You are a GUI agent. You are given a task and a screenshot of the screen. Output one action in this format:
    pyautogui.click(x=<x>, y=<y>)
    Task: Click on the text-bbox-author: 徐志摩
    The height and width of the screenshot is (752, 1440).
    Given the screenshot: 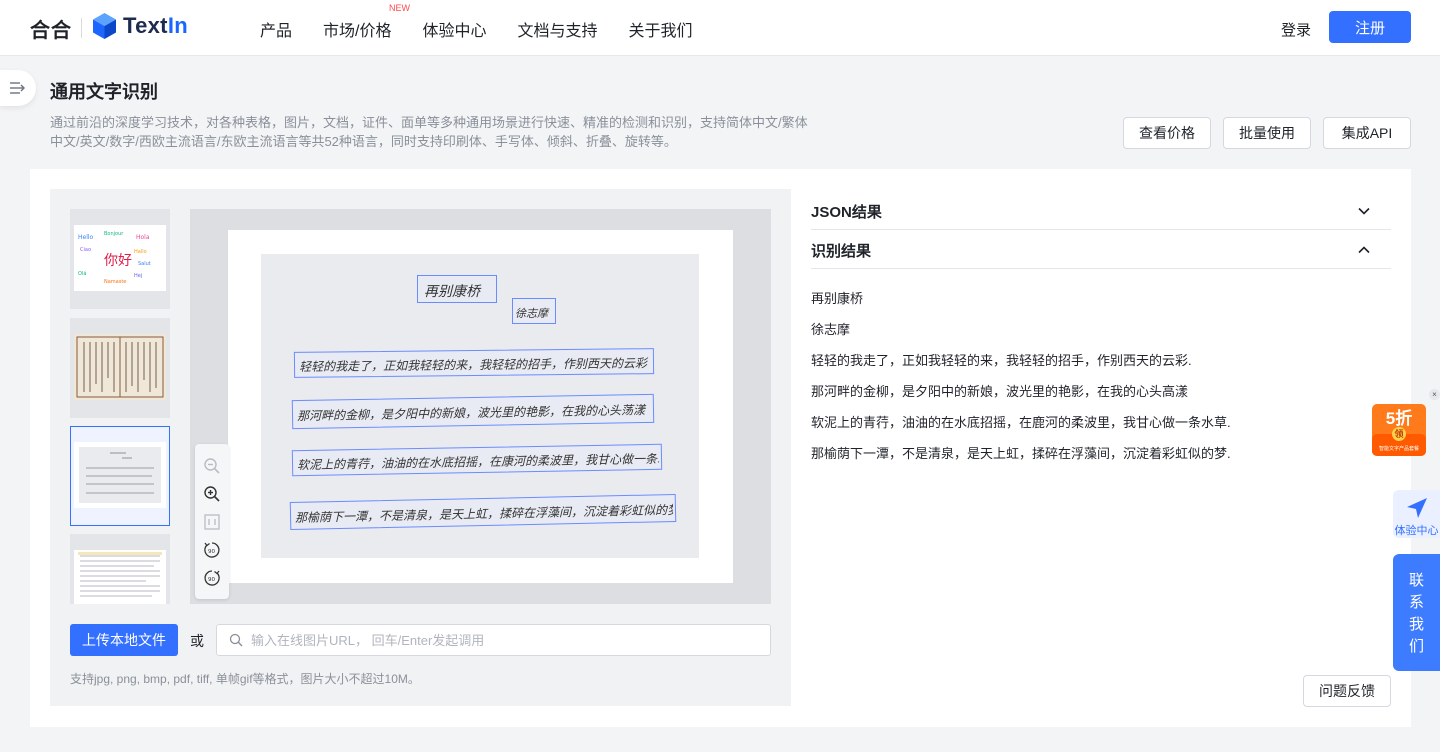 What is the action you would take?
    pyautogui.click(x=534, y=311)
    